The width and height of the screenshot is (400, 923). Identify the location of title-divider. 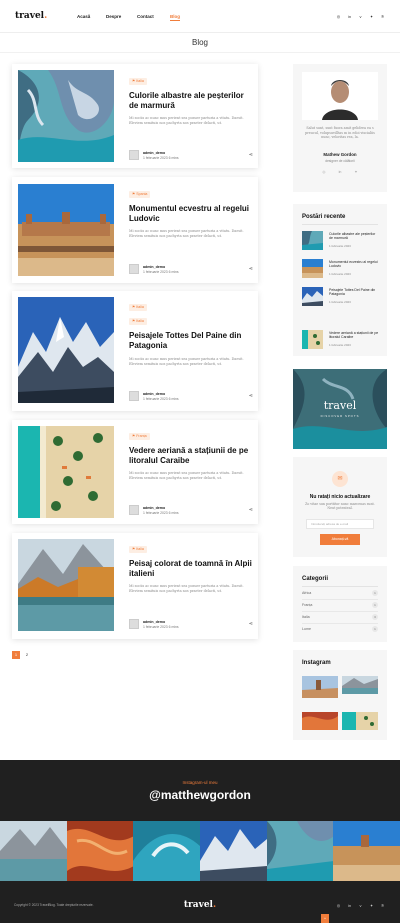
(200, 52).